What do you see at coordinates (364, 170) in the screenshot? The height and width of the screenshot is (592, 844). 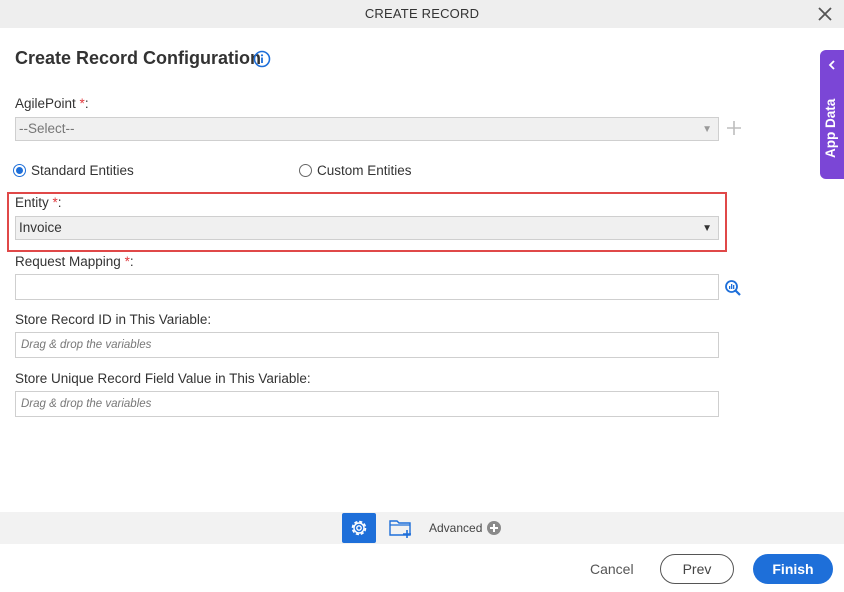 I see `custom-entities-label: Custom Entities` at bounding box center [364, 170].